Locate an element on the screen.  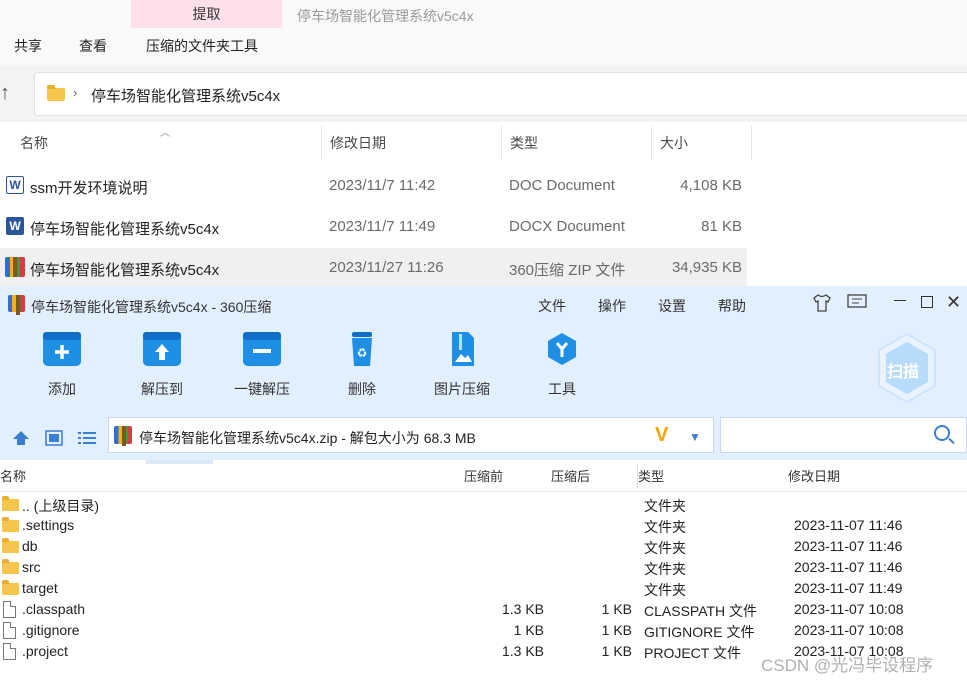
archive-row: src 文件夹 2023-11-07 11:46 is located at coordinates (483, 567).